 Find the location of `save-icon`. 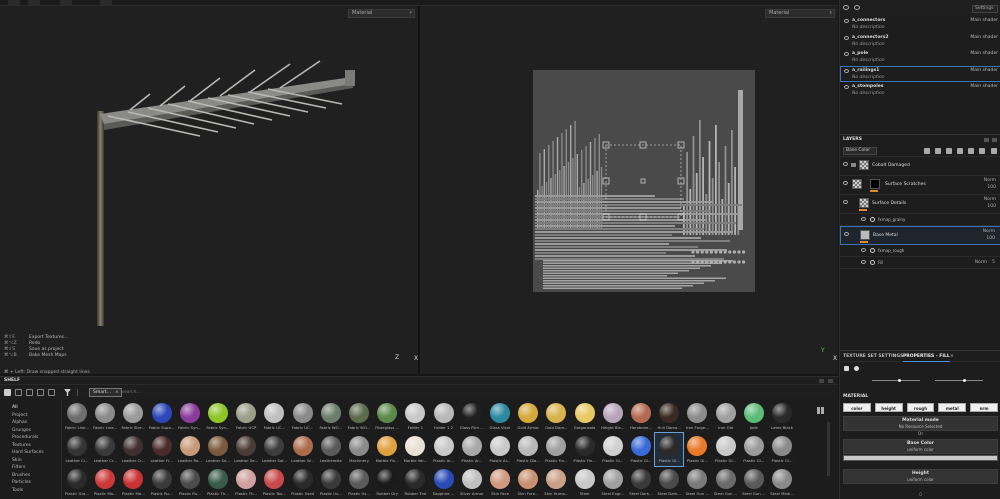

save-icon is located at coordinates (40, 392).